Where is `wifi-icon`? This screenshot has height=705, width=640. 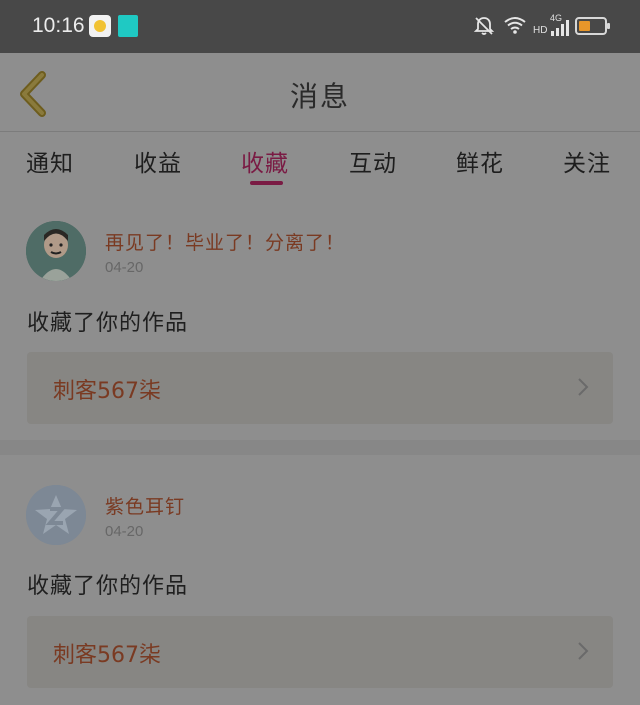 wifi-icon is located at coordinates (515, 25).